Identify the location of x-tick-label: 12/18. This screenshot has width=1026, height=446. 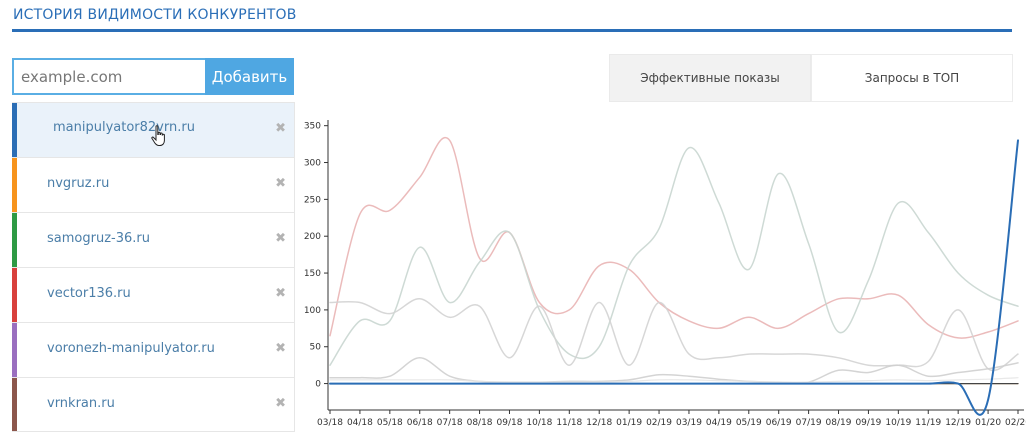
(599, 423).